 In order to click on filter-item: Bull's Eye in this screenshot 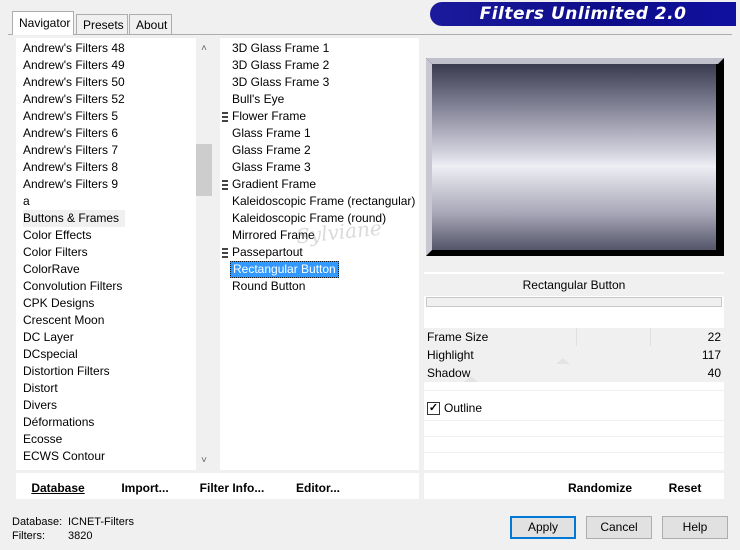, I will do `click(258, 99)`.